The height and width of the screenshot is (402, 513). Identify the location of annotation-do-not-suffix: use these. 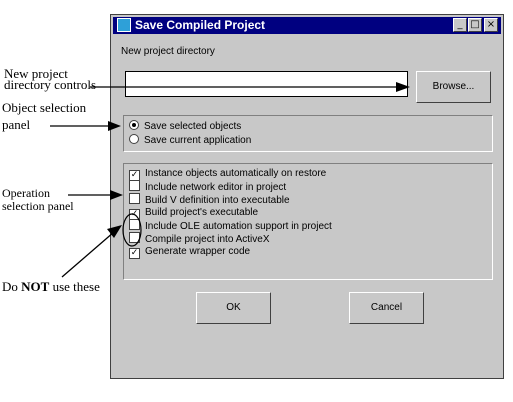
(76, 286).